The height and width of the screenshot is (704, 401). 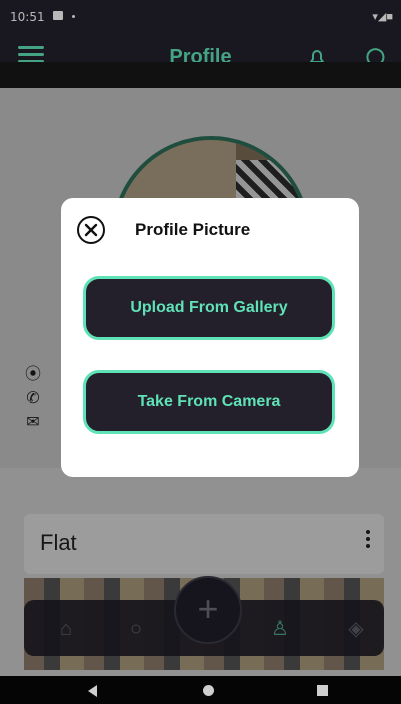 I want to click on back-icon, so click(x=92, y=691).